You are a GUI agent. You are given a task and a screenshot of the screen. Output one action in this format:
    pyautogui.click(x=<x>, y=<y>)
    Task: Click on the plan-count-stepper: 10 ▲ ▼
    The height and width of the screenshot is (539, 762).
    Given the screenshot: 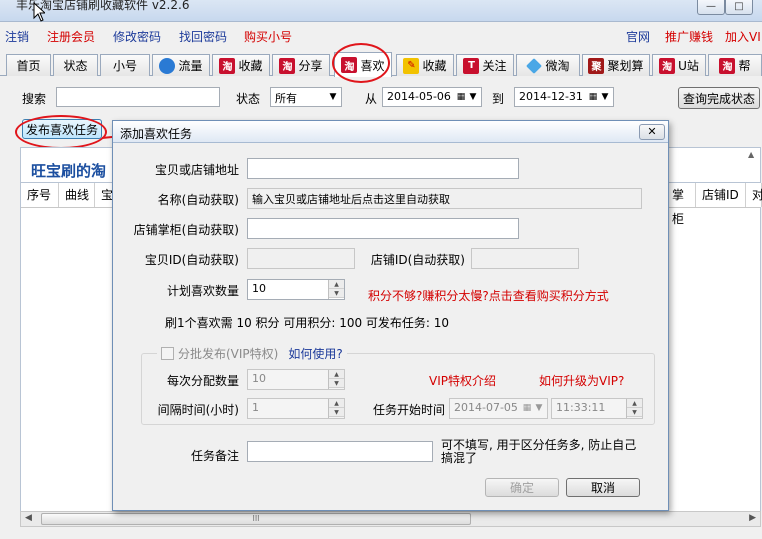 What is the action you would take?
    pyautogui.click(x=296, y=289)
    